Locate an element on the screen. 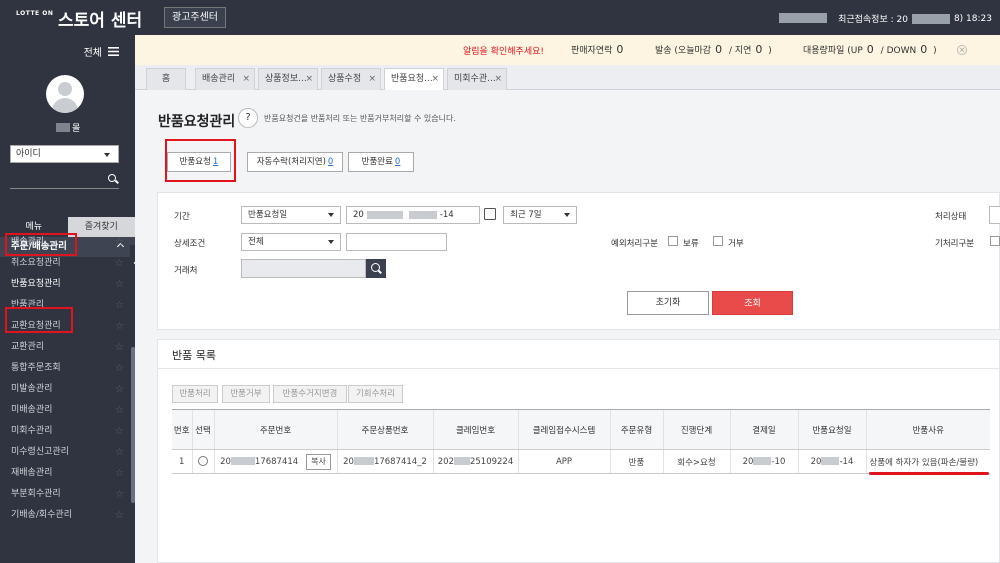  list-title: 반품 목록 is located at coordinates (194, 355).